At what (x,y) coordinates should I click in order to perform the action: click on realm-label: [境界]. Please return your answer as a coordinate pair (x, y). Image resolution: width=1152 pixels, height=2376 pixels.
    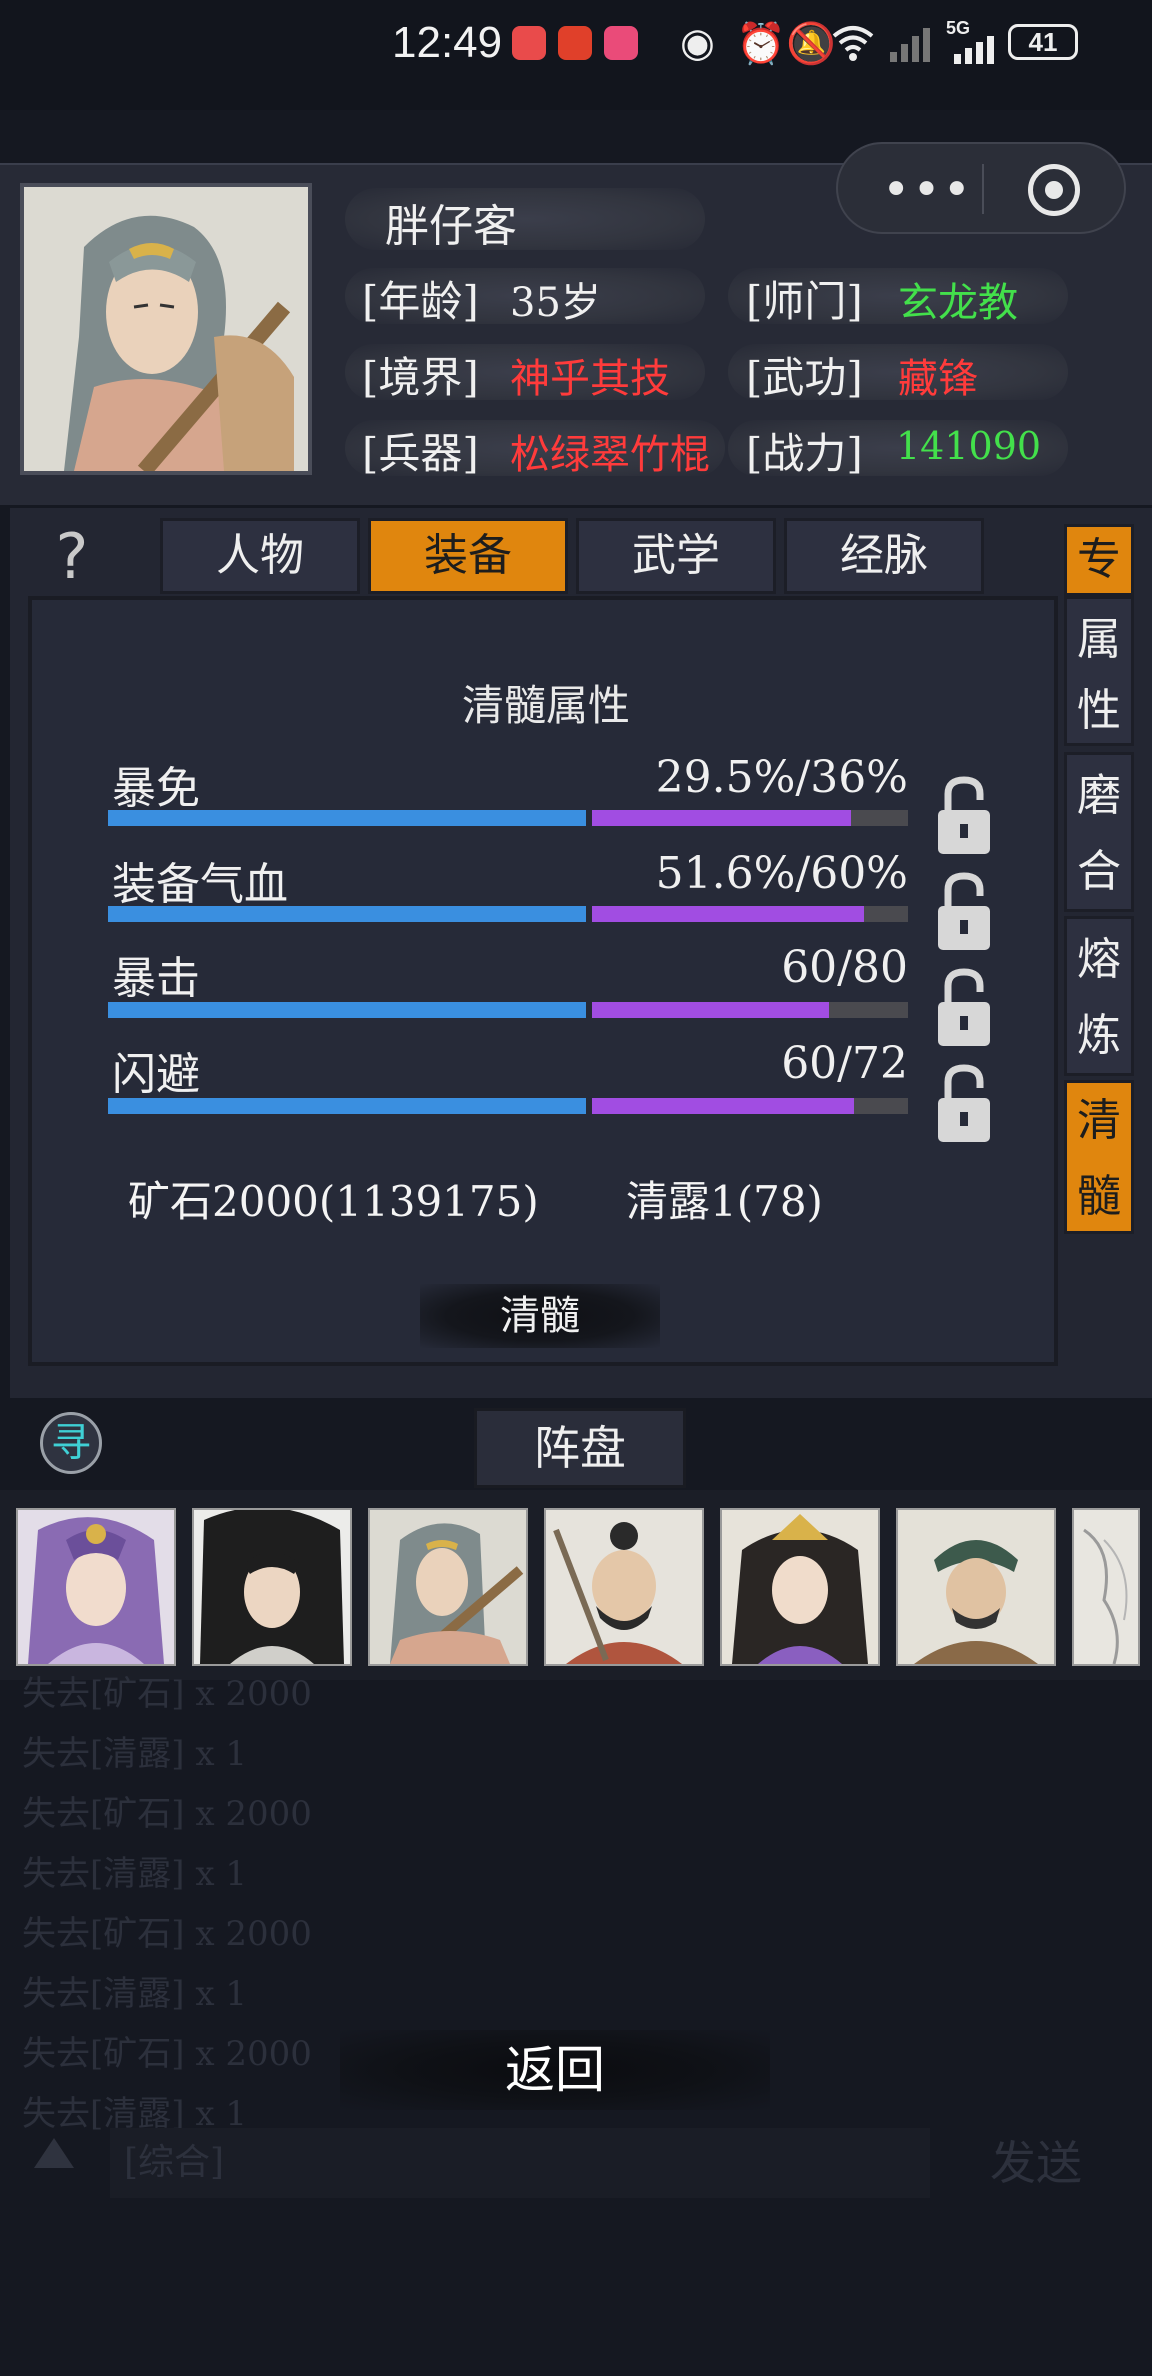
    Looking at the image, I should click on (420, 377).